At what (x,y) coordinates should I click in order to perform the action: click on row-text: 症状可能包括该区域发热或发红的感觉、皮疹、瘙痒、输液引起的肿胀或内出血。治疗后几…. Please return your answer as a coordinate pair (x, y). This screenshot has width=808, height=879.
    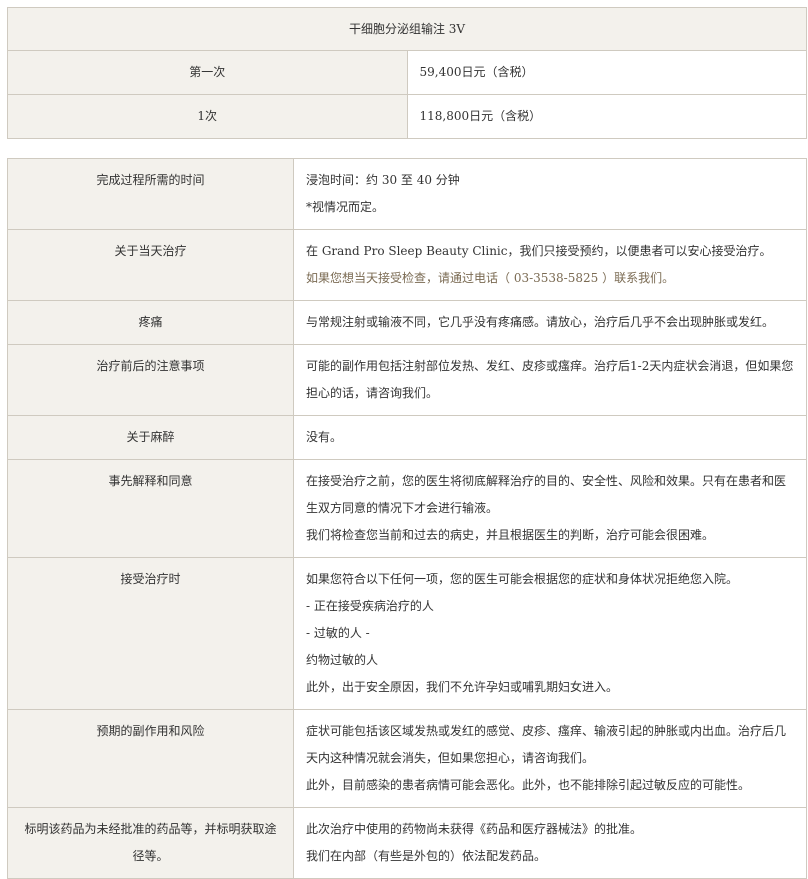
    Looking at the image, I should click on (546, 744).